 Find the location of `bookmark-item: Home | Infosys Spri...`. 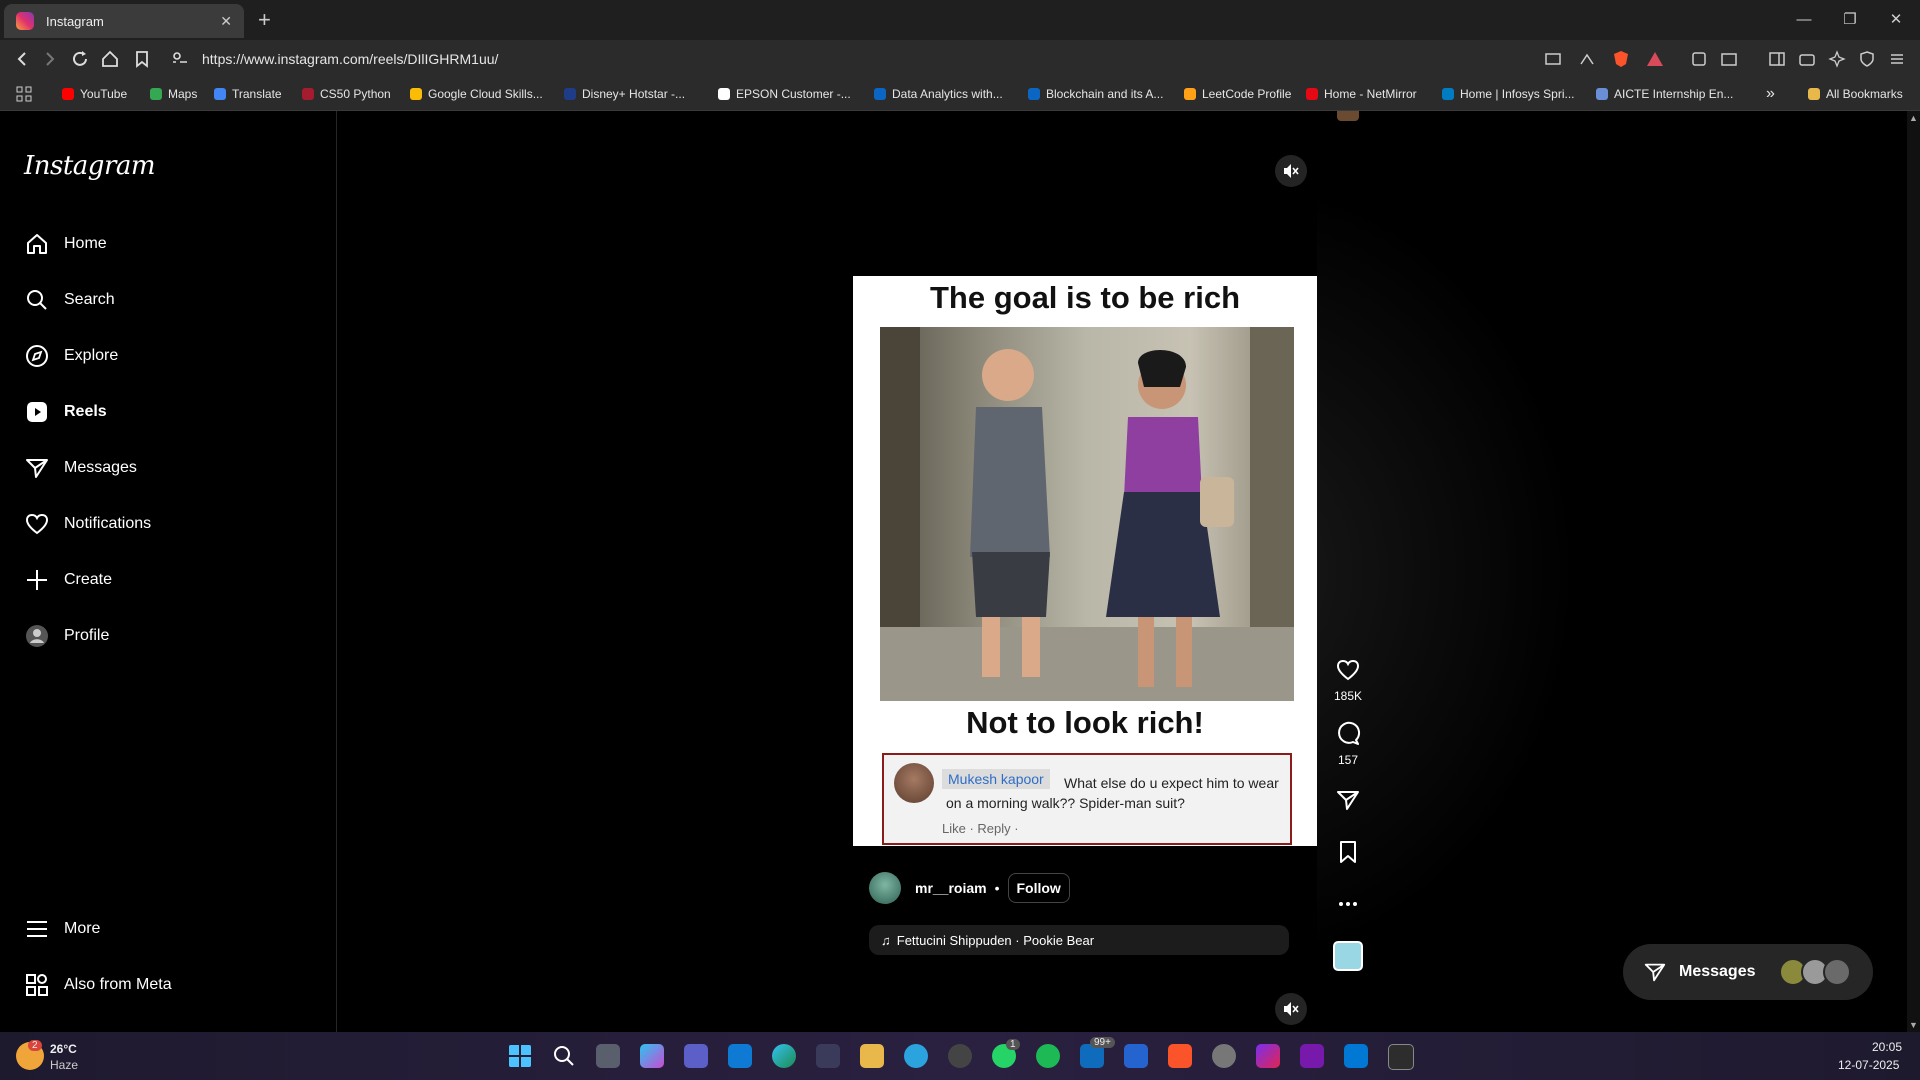

bookmark-item: Home | Infosys Spri... is located at coordinates (1508, 94).